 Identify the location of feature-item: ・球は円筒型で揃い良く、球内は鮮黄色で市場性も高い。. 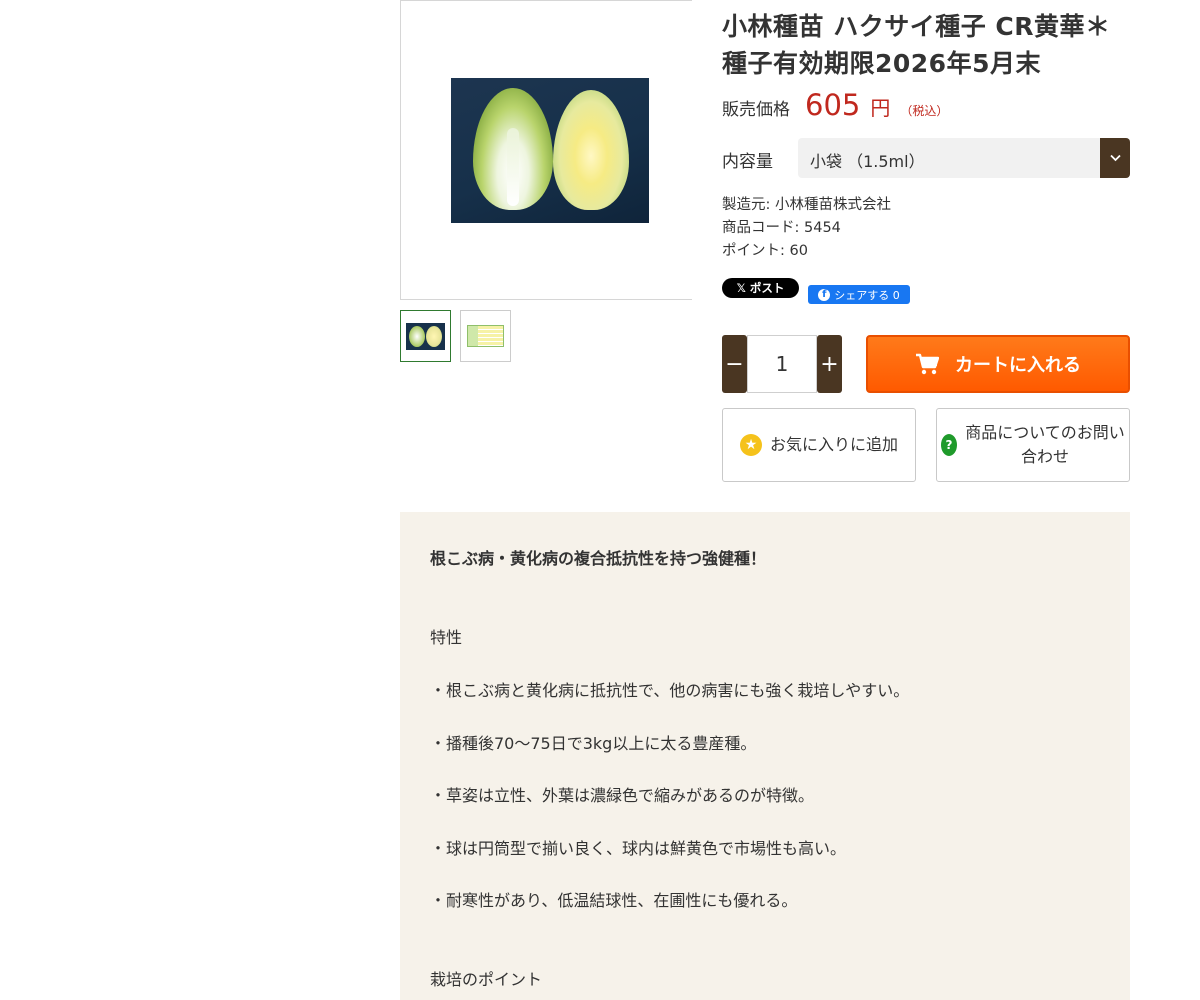
(638, 848).